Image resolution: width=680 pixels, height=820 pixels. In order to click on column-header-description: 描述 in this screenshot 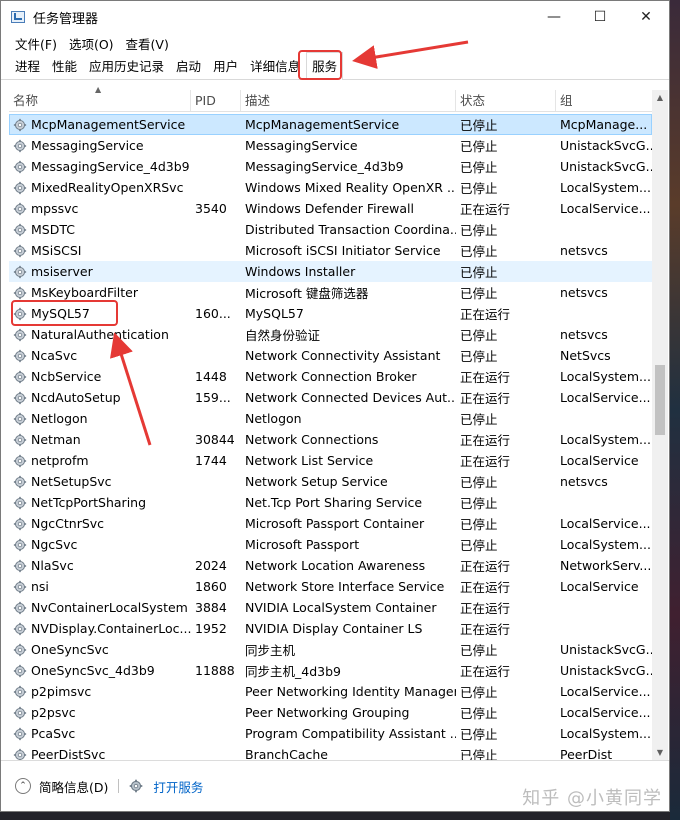, I will do `click(348, 100)`.